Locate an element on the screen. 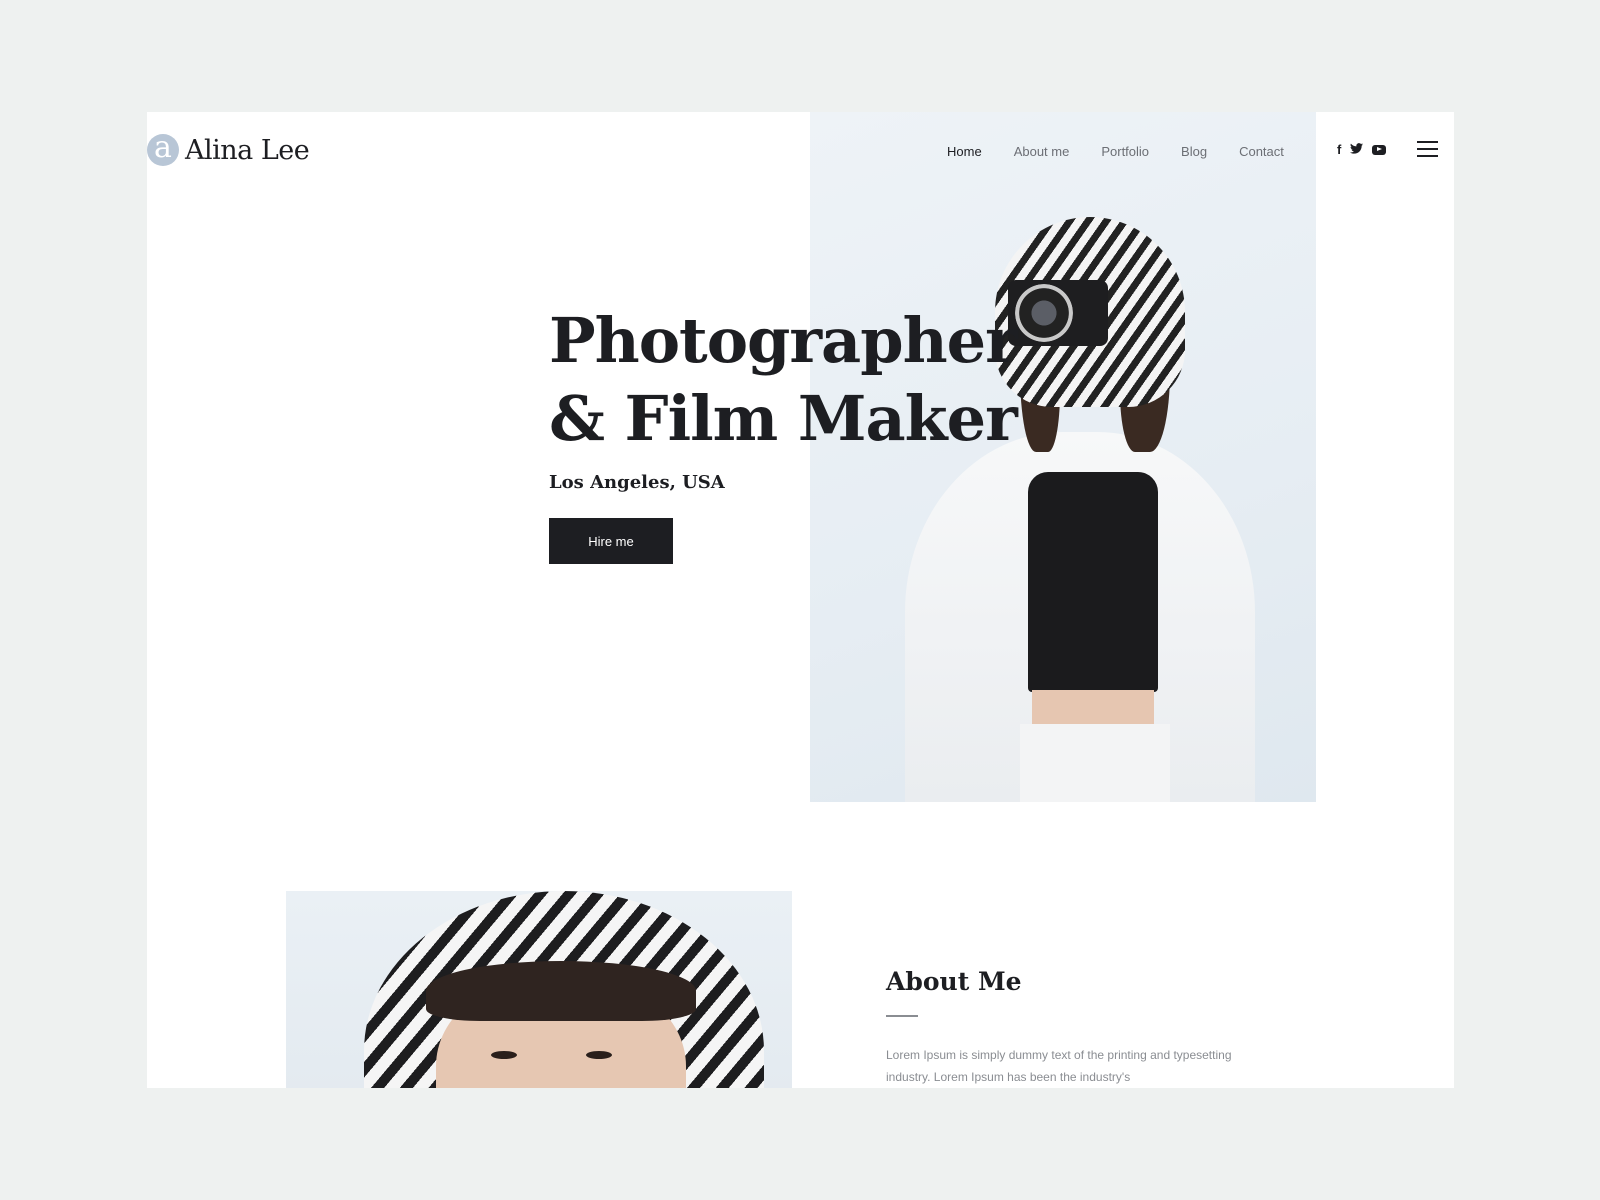 The height and width of the screenshot is (1200, 1600). hero-title-line-2: & Film Maker is located at coordinates (783, 418).